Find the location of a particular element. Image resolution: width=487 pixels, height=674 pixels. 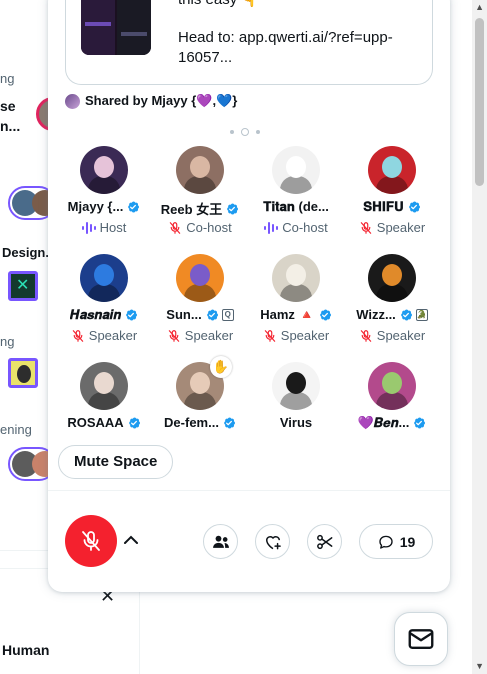

participant: Mjayy {... Host is located at coordinates (104, 196).